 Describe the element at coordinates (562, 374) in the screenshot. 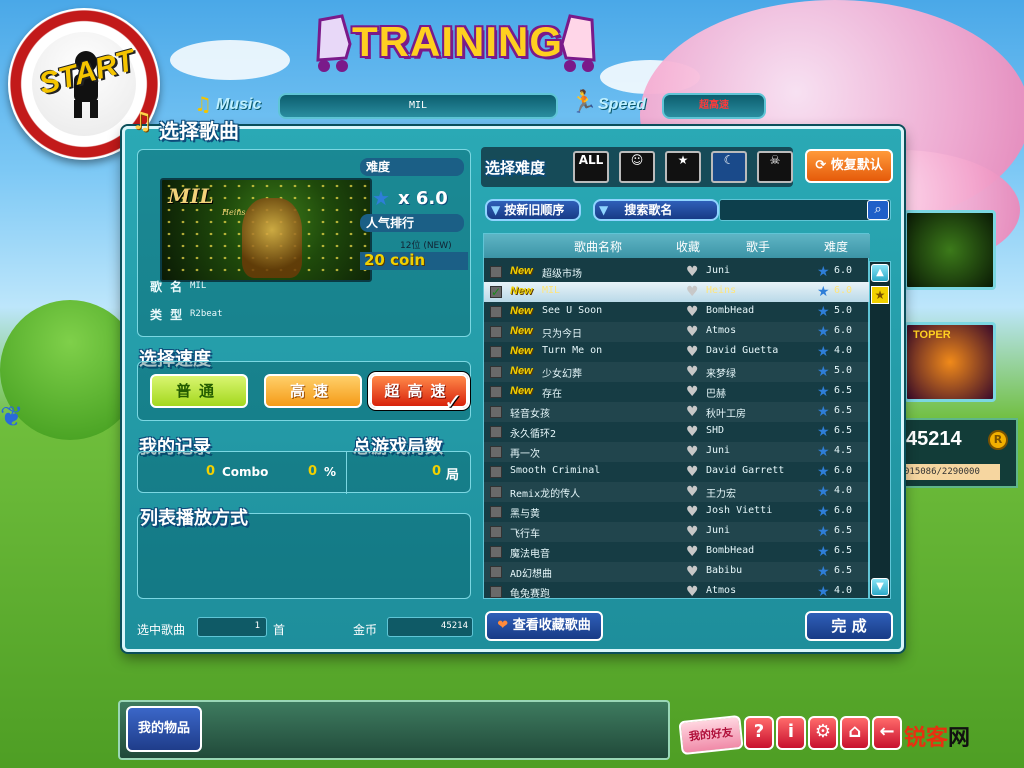

I see `row-song-name: 少女幻葬` at that location.